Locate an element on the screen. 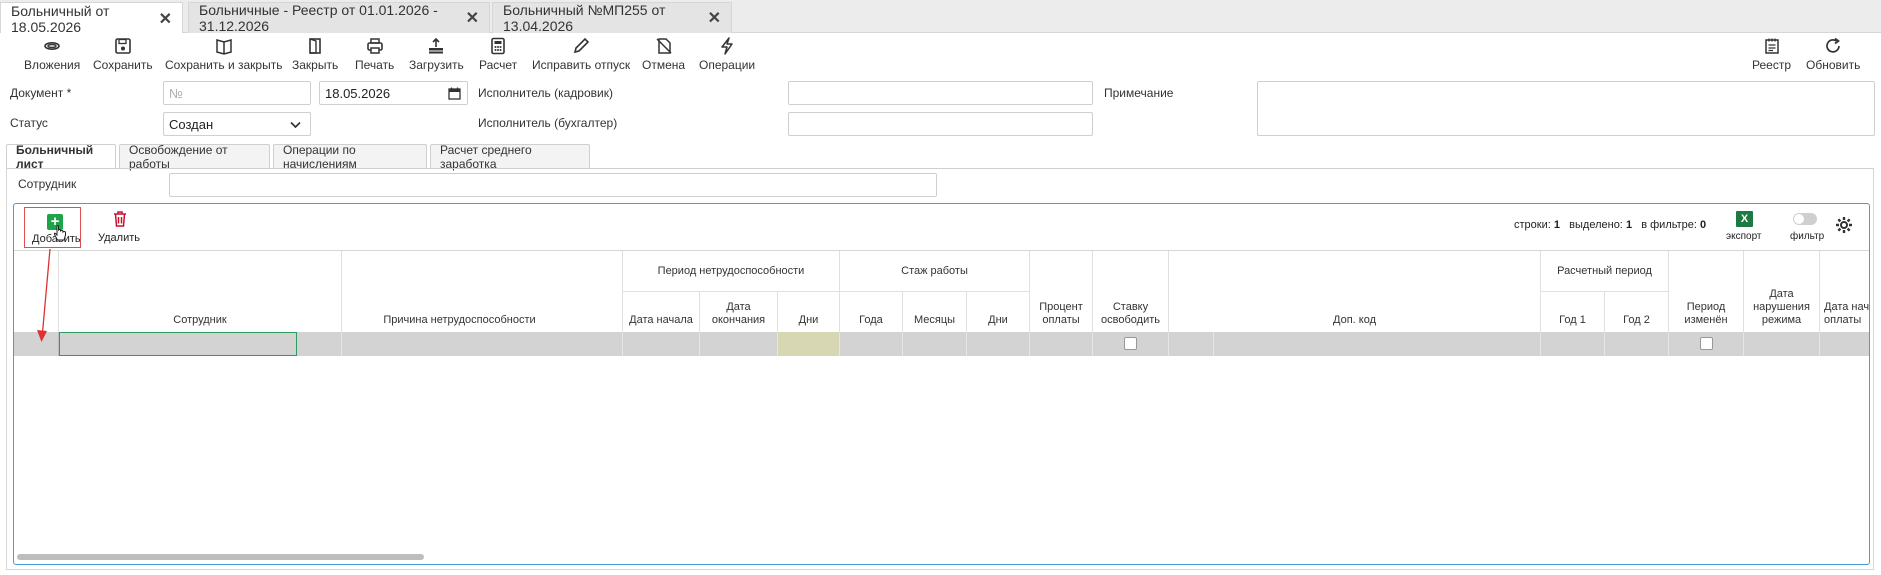 This screenshot has width=1881, height=575. gear-icon is located at coordinates (1844, 225).